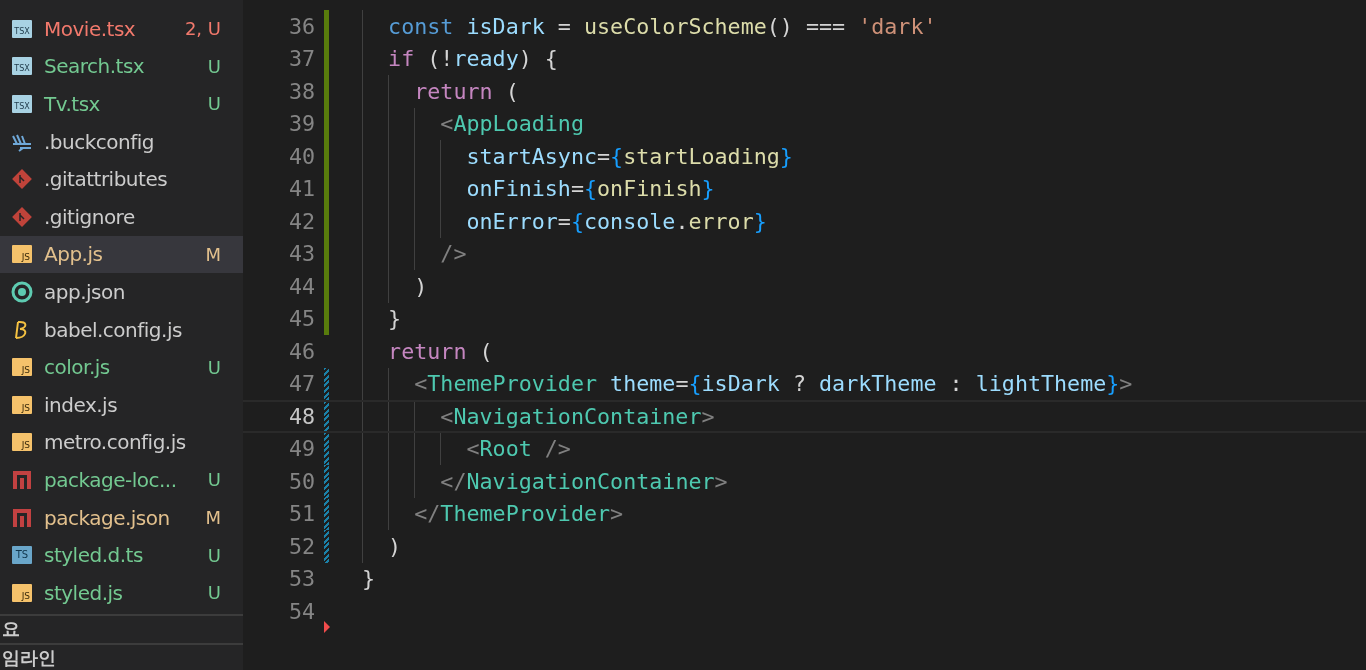 The width and height of the screenshot is (1366, 670). What do you see at coordinates (773, 384) in the screenshot?
I see `code-line: <ThemeProvider theme={isDark ? darkTheme : lightTheme}>` at bounding box center [773, 384].